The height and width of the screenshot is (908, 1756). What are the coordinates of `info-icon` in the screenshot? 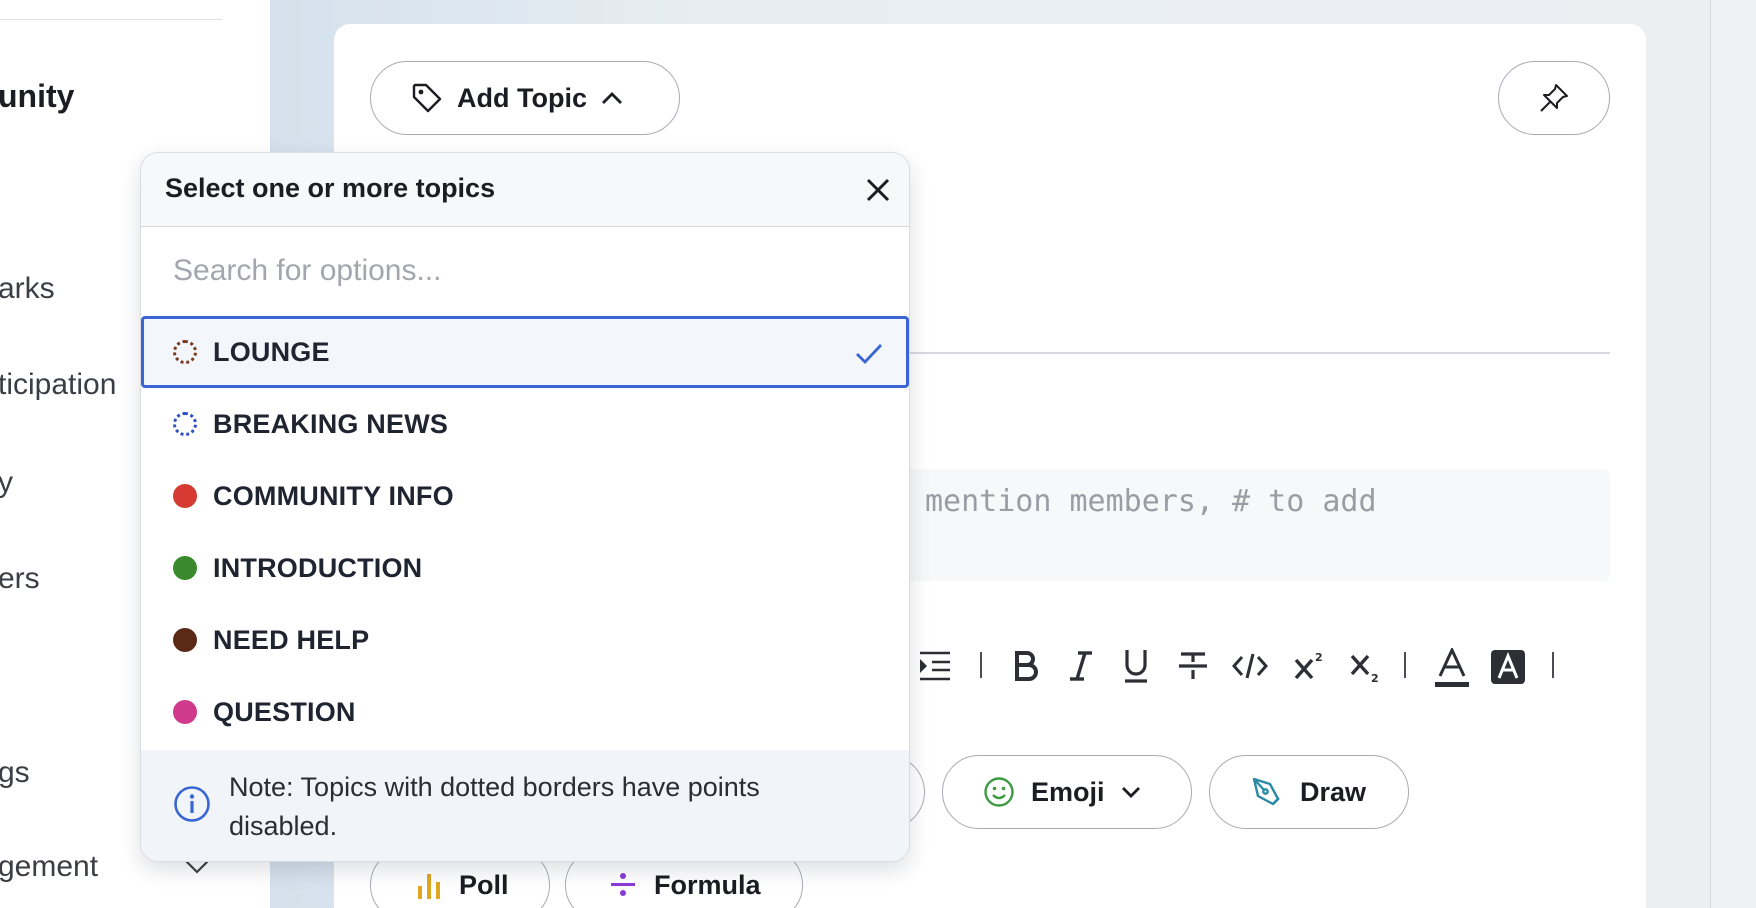 It's located at (192, 804).